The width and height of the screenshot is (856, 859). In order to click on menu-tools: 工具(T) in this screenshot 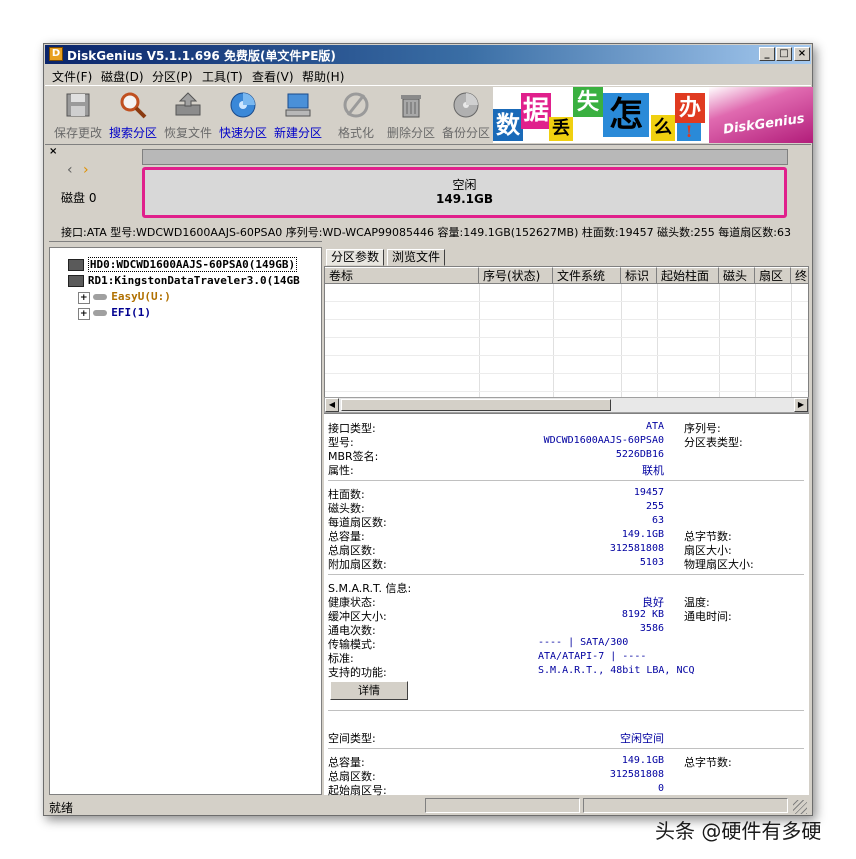, I will do `click(222, 76)`.